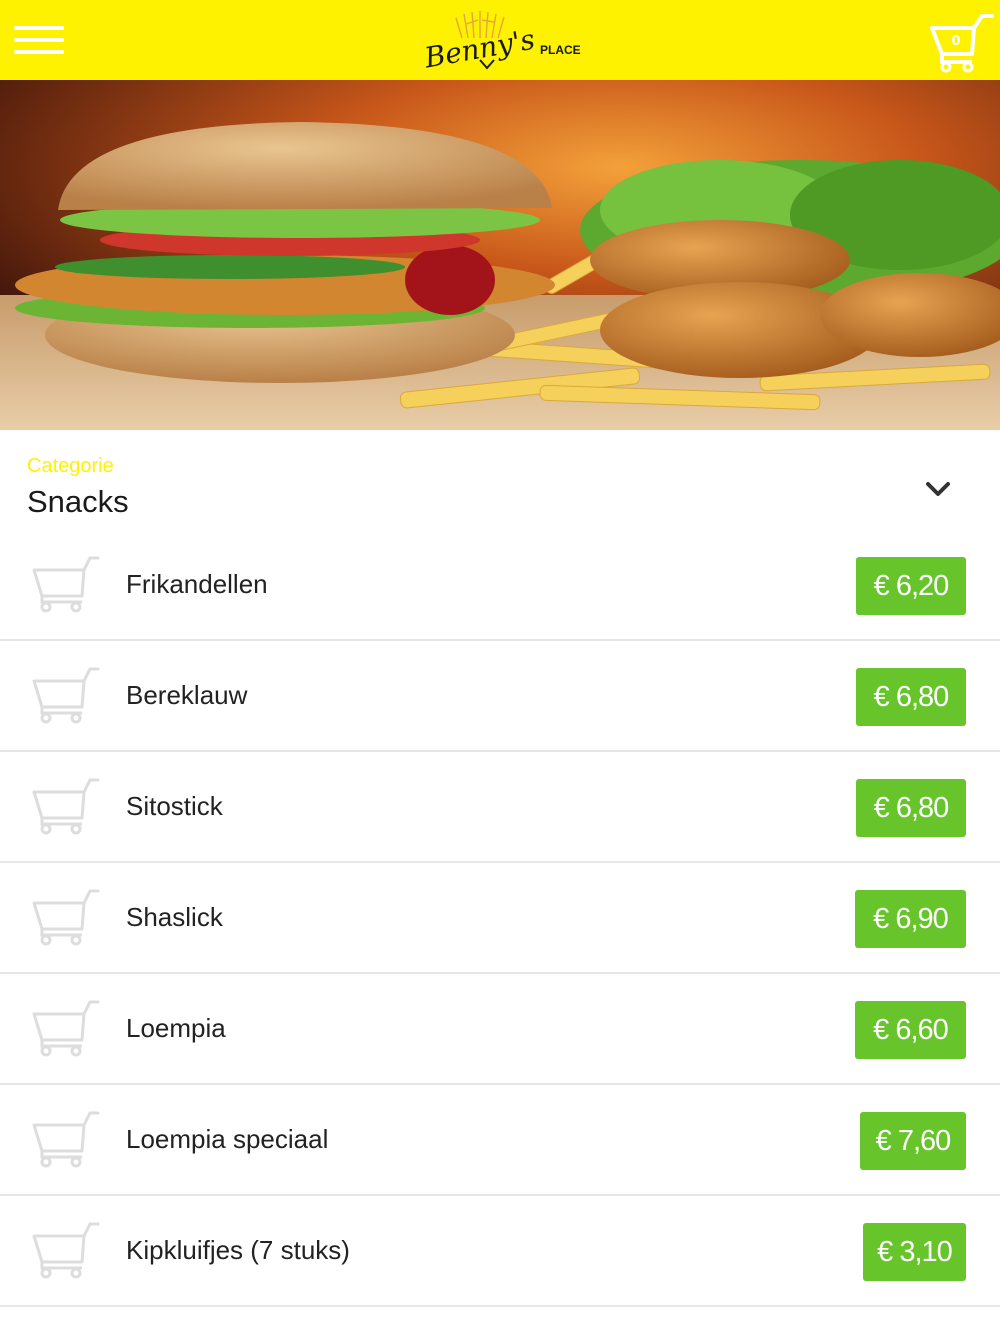 This screenshot has height=1334, width=1000. Describe the element at coordinates (956, 41) in the screenshot. I see `cart-count-badge: 0` at that location.